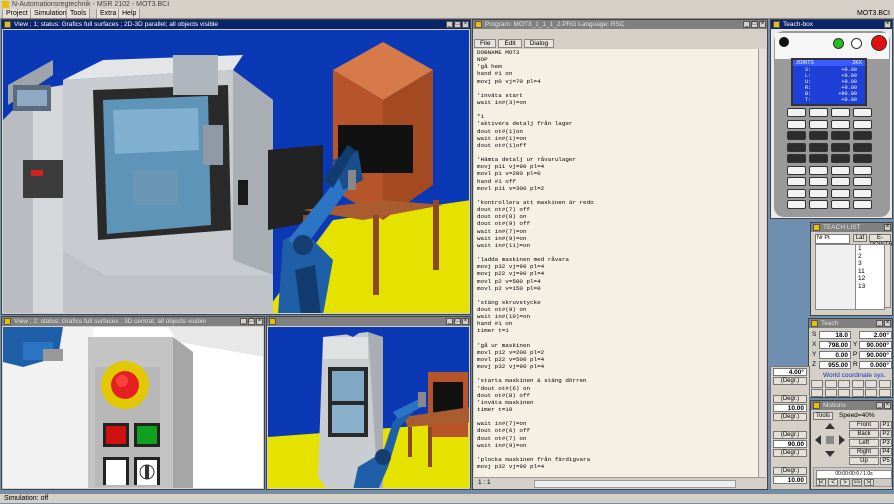 This screenshot has height=504, width=894. I want to click on degree-top-field: 4.00°, so click(790, 372).